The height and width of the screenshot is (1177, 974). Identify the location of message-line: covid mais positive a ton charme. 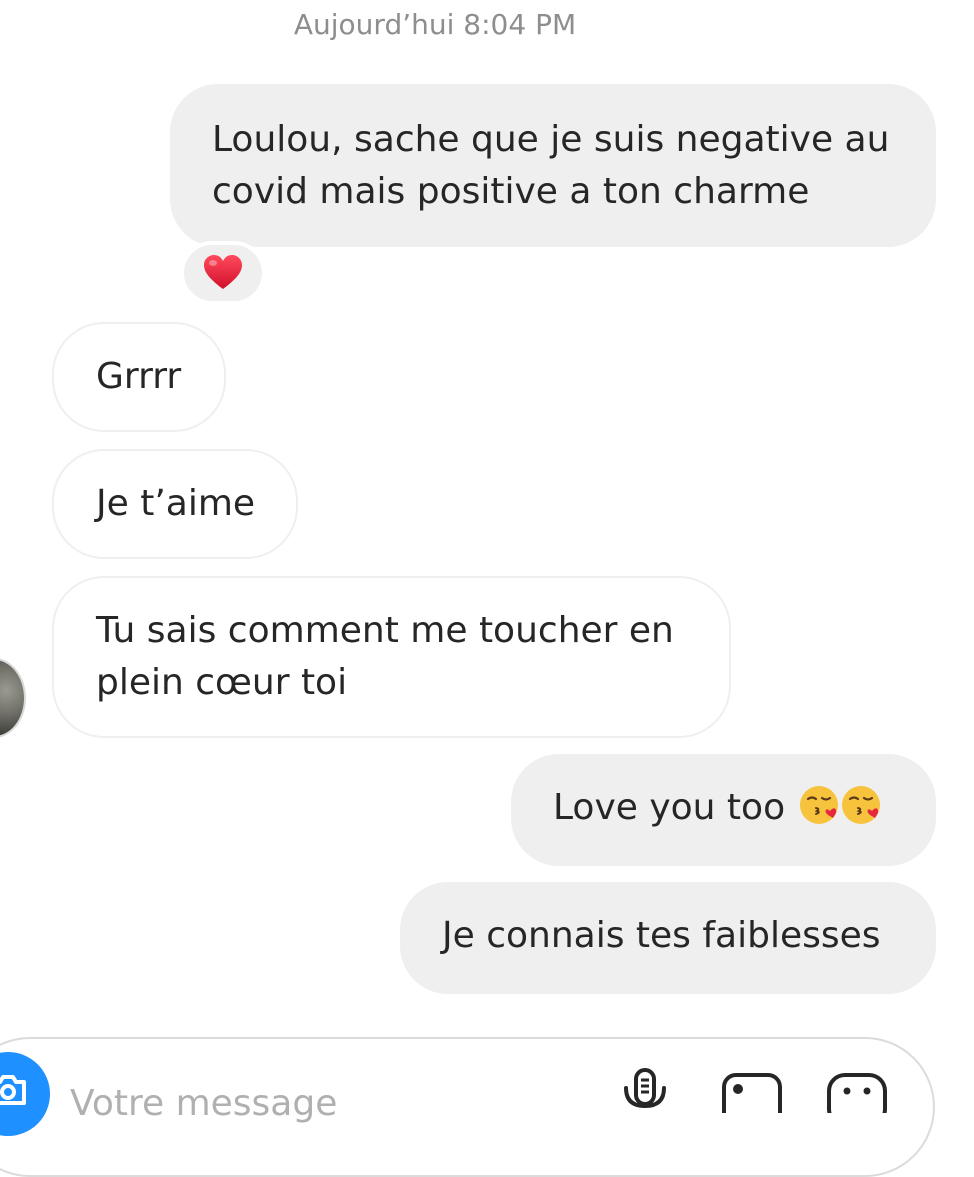
(511, 191).